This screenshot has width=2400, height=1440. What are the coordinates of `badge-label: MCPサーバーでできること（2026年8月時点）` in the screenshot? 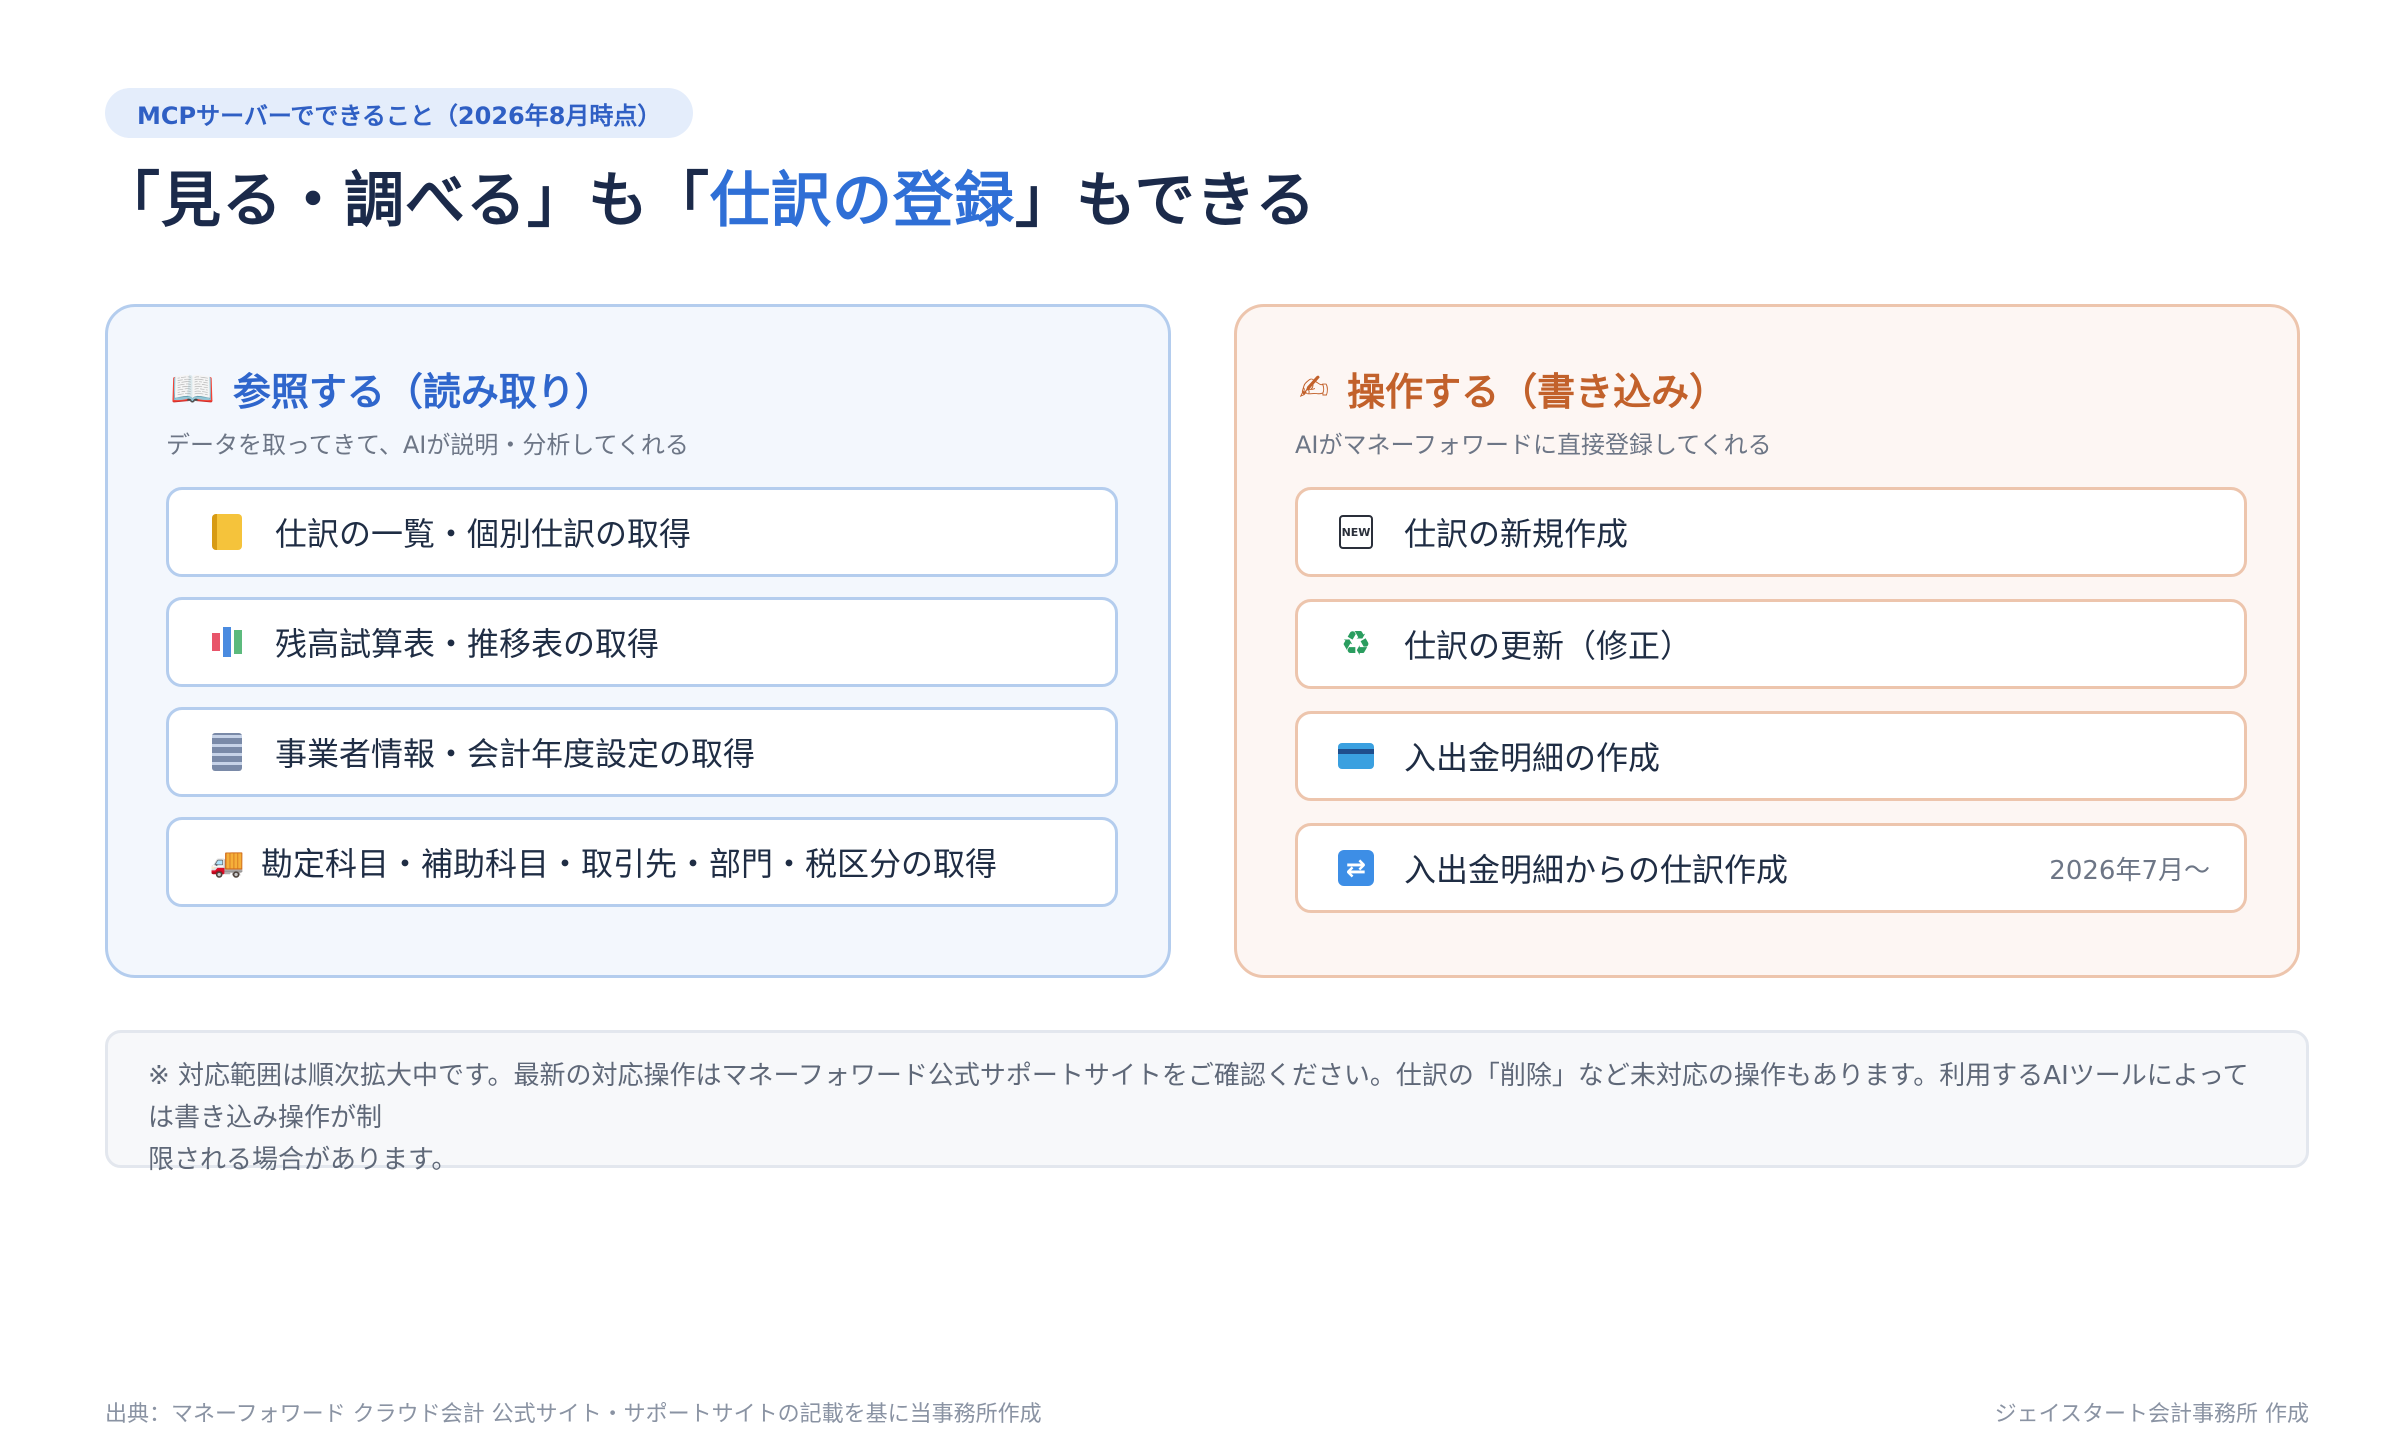 It's located at (399, 115).